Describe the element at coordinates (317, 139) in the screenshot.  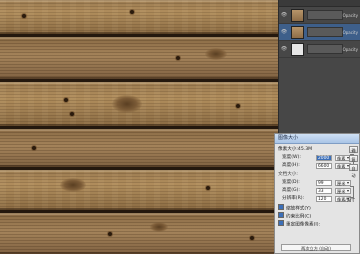
I see `dialog-title: 图像大小` at that location.